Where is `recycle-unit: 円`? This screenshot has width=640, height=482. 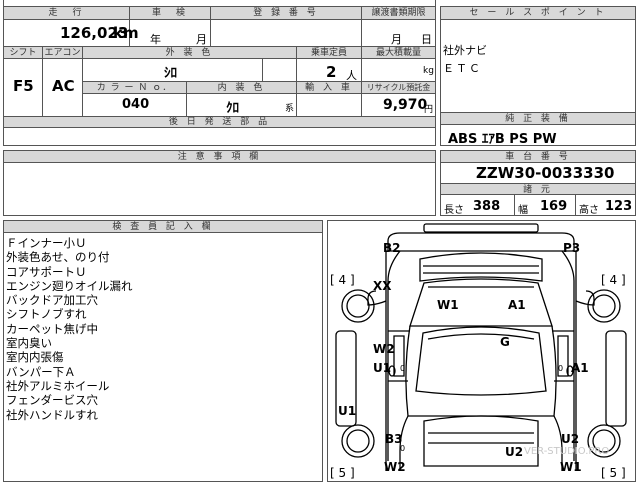
recycle-unit: 円 is located at coordinates (429, 110).